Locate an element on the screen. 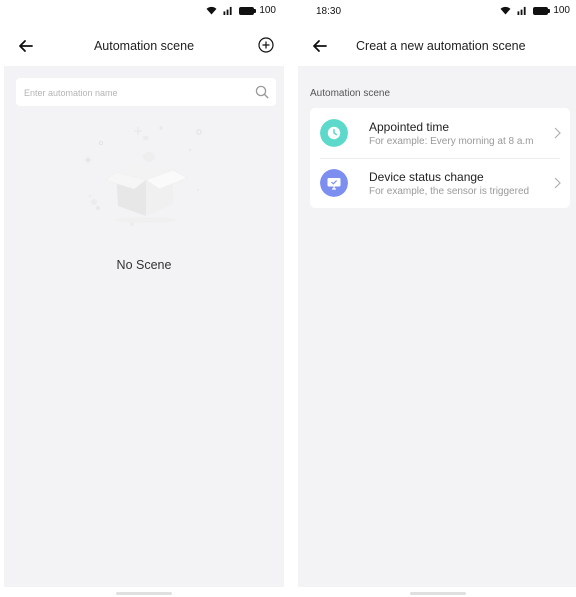 This screenshot has height=597, width=576. header: Automation scene is located at coordinates (144, 46).